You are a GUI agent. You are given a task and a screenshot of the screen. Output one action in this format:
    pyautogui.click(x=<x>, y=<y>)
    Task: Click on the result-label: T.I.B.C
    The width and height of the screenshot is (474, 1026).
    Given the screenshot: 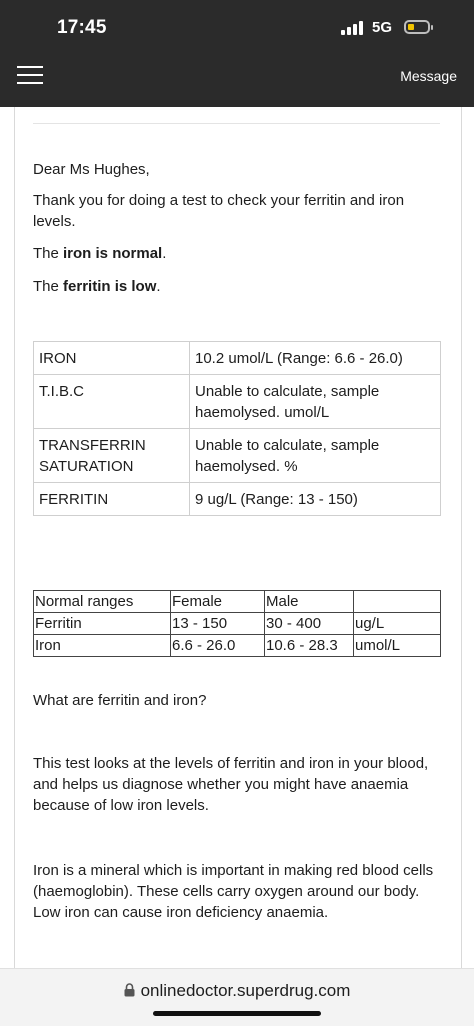 What is the action you would take?
    pyautogui.click(x=111, y=401)
    